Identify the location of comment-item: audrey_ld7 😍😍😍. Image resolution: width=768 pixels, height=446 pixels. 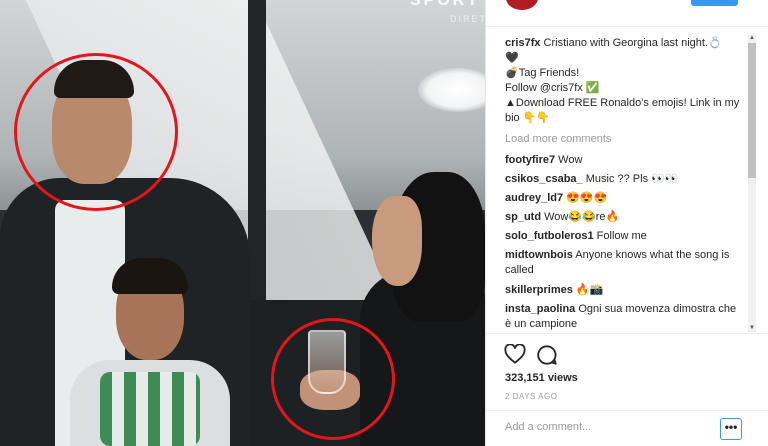
(625, 198).